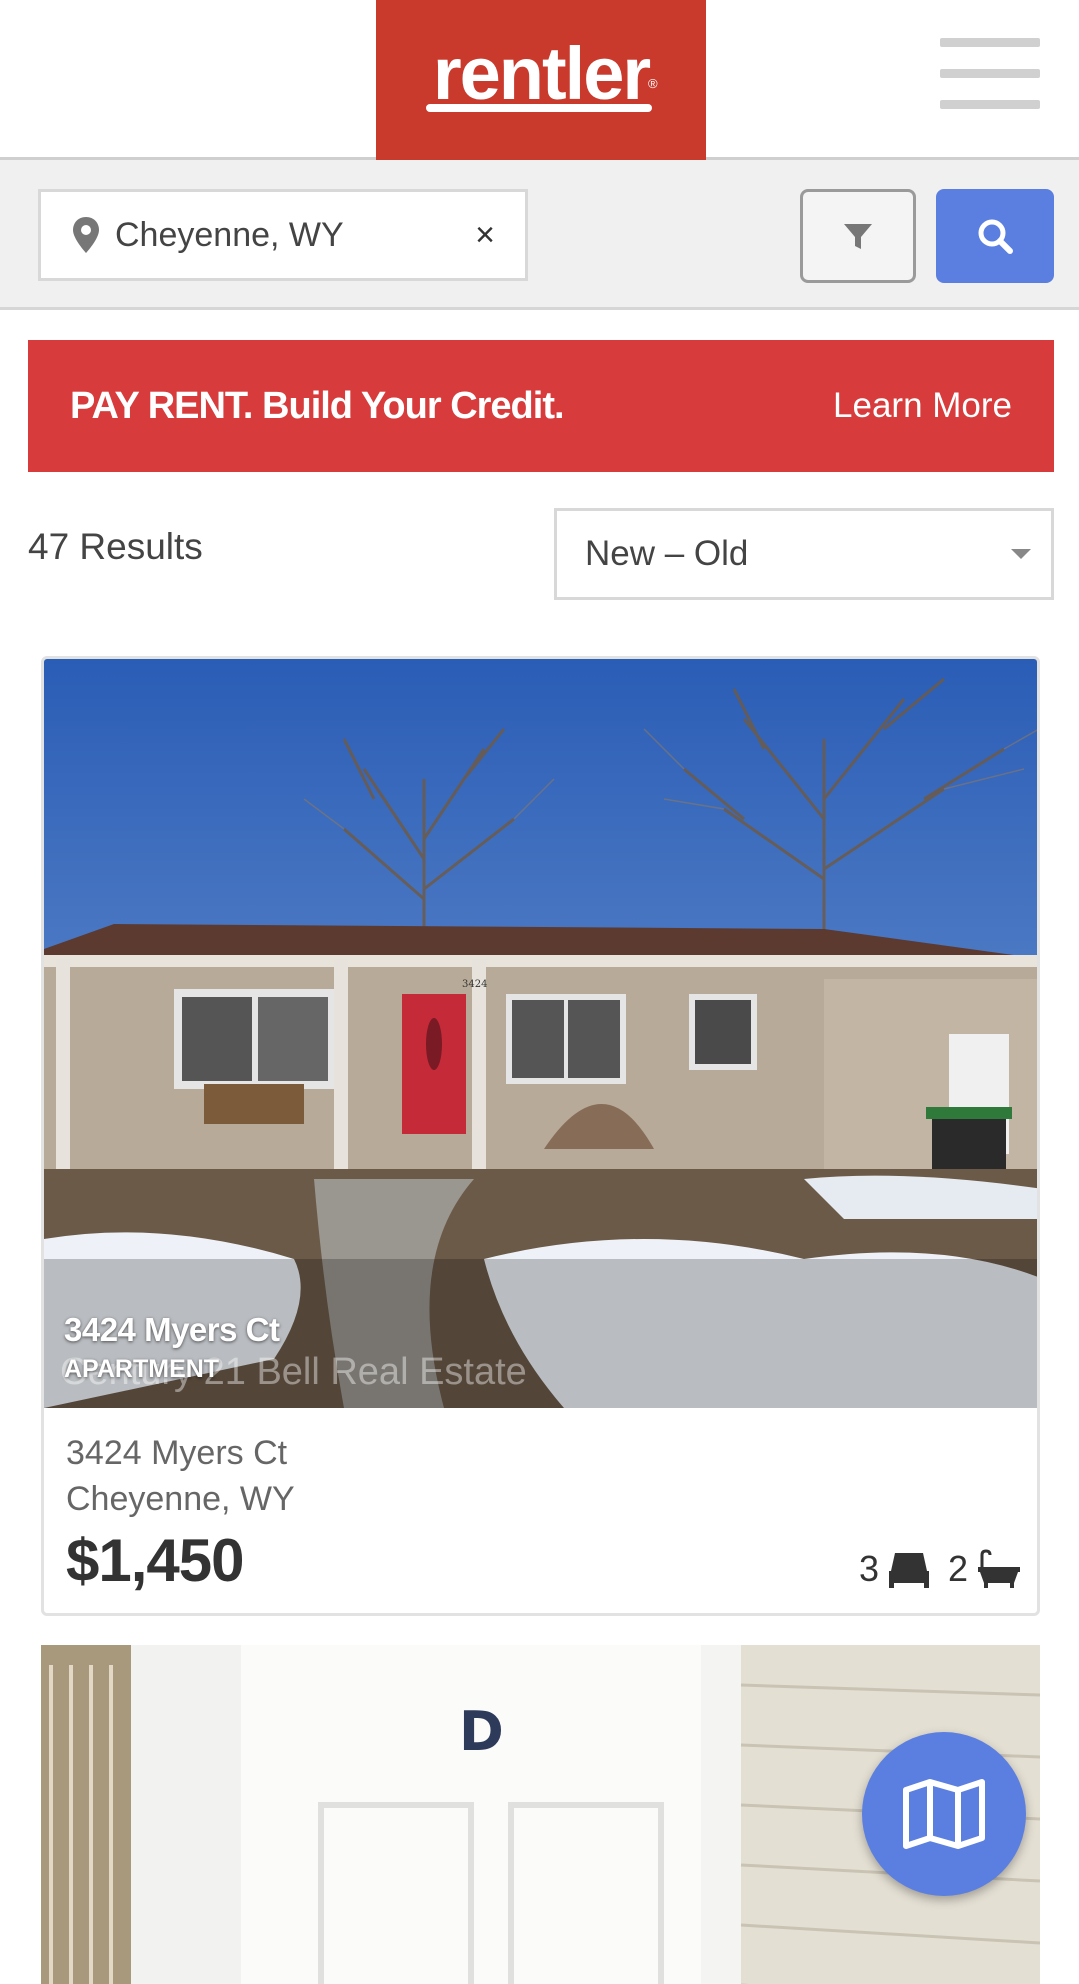 The width and height of the screenshot is (1079, 1984). Describe the element at coordinates (909, 1570) in the screenshot. I see `bed-icon` at that location.